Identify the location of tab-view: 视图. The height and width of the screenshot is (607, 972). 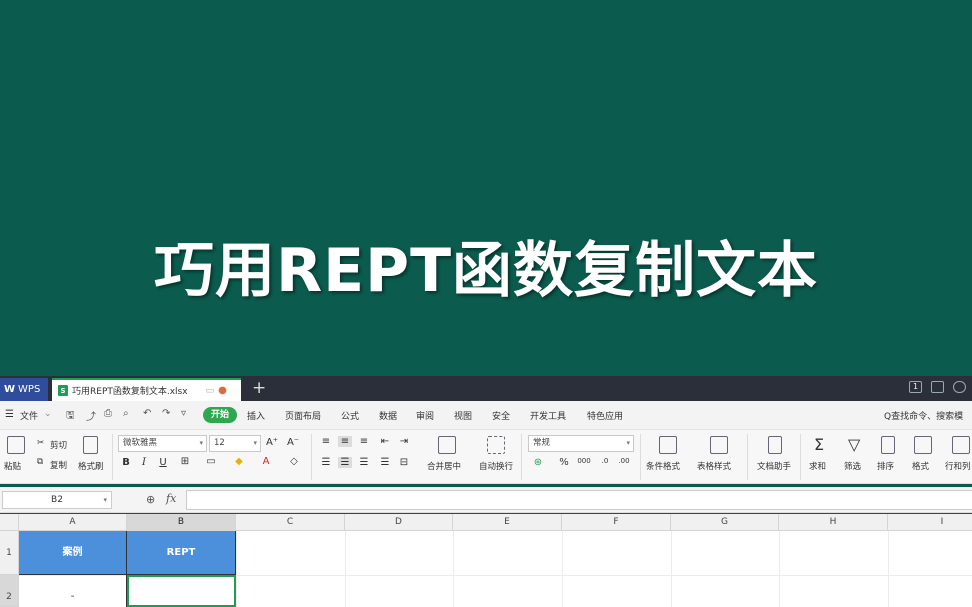
(463, 415).